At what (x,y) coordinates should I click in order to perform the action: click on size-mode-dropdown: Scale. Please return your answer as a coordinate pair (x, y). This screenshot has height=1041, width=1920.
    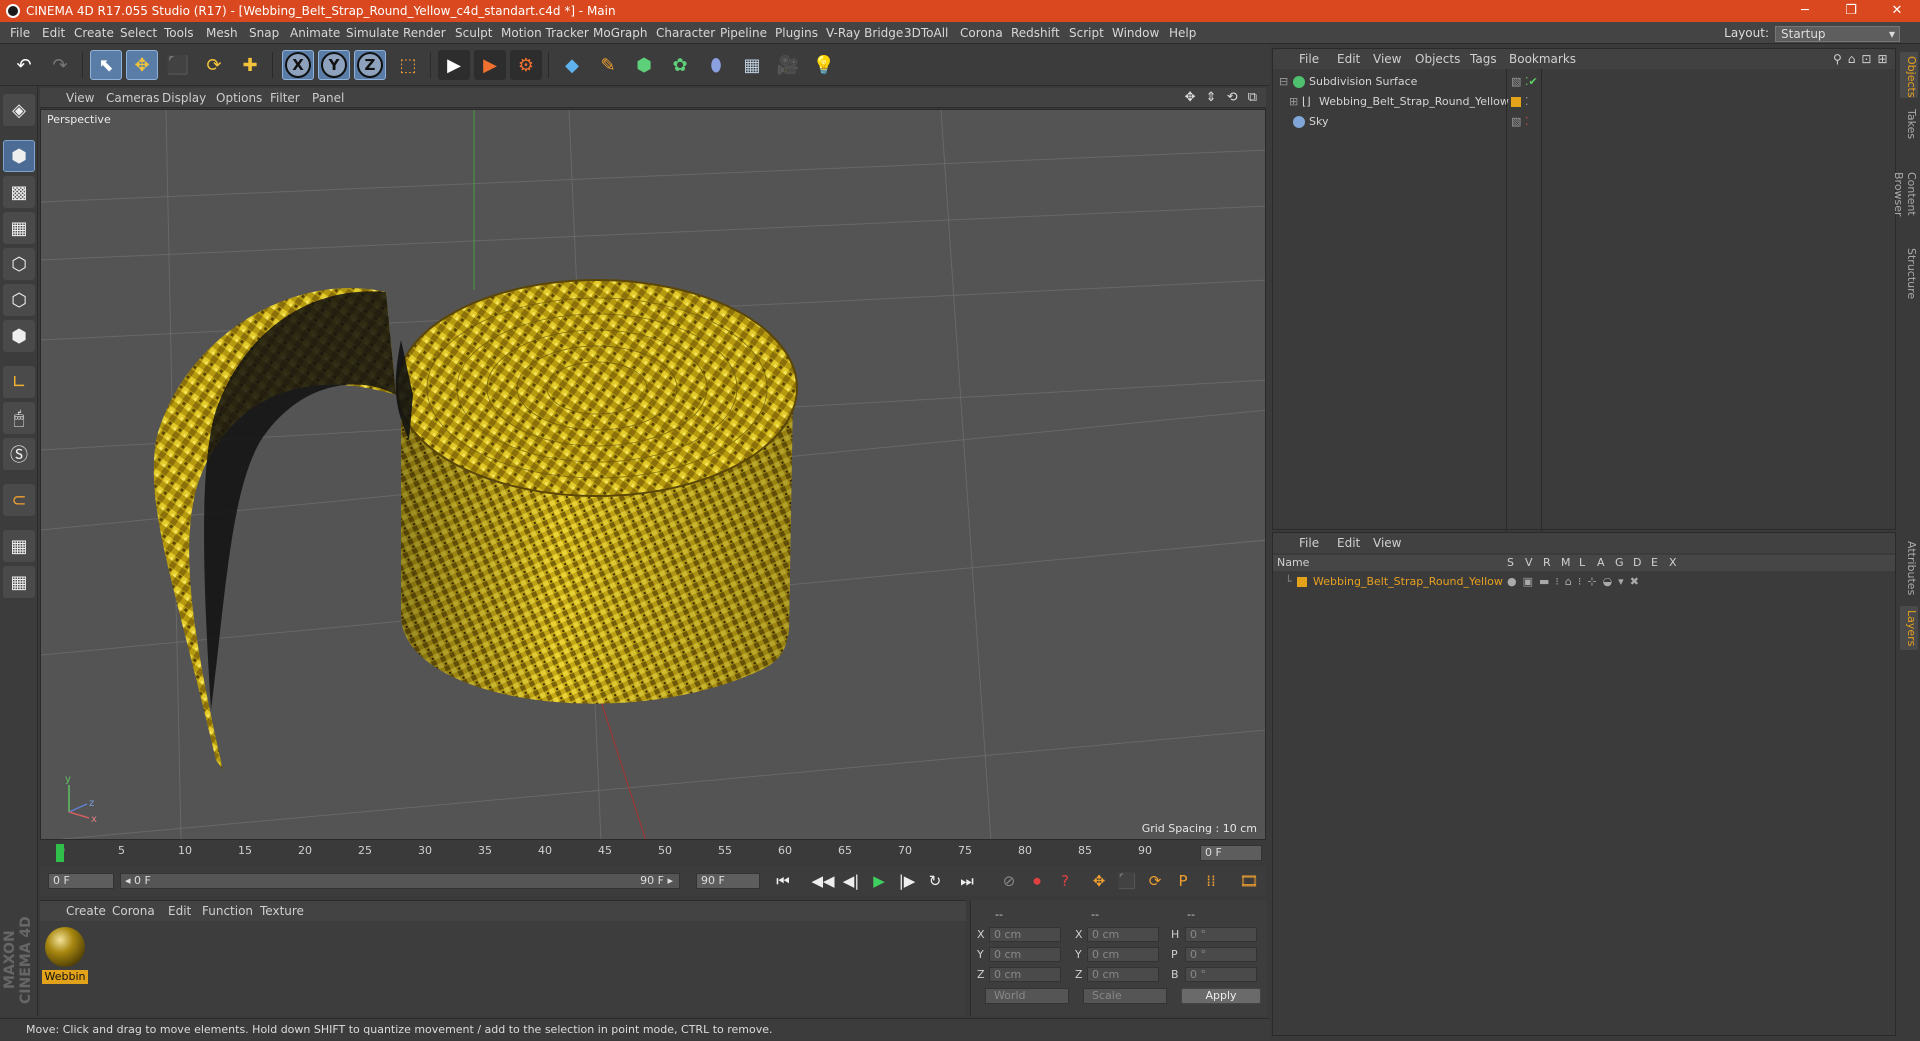
    Looking at the image, I should click on (1125, 996).